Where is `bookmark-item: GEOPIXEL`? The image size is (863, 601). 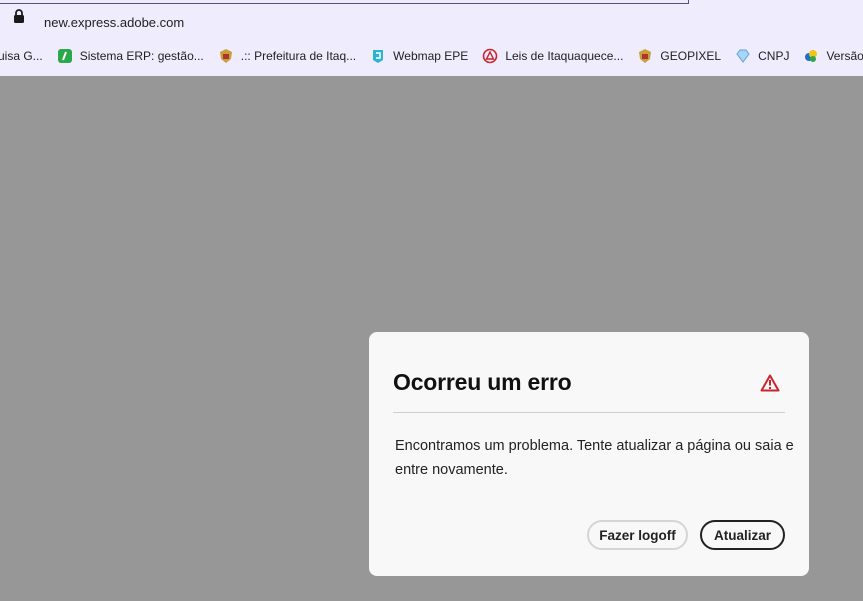
bookmark-item: GEOPIXEL is located at coordinates (679, 56).